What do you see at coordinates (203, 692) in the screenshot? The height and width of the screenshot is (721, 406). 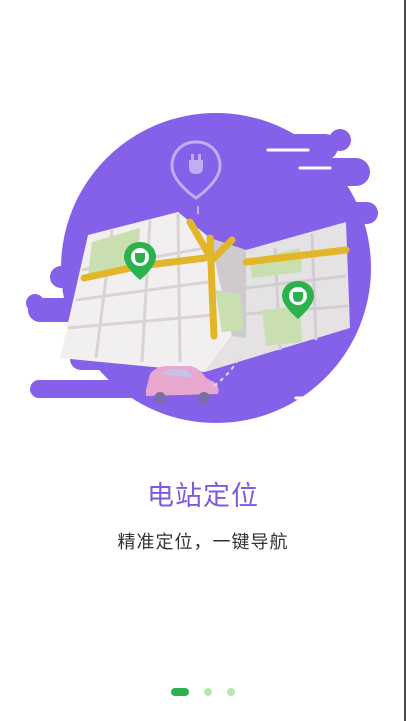 I see `page-indicator` at bounding box center [203, 692].